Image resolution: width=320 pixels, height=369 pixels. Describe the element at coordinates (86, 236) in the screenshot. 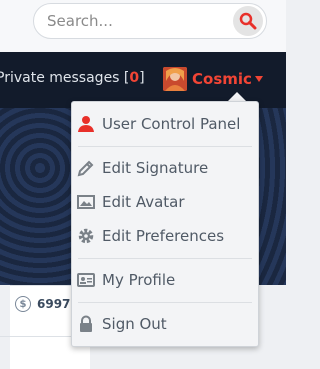

I see `gear-icon` at that location.